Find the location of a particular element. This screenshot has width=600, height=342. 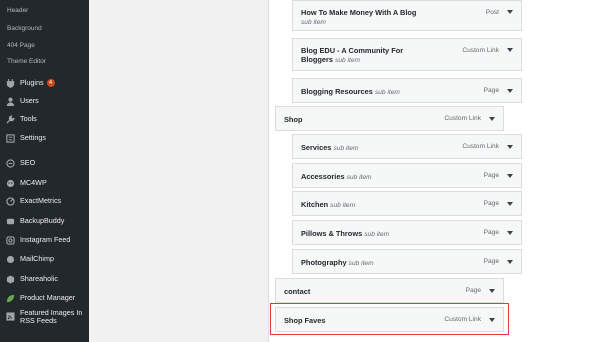

users-icon is located at coordinates (10, 101).